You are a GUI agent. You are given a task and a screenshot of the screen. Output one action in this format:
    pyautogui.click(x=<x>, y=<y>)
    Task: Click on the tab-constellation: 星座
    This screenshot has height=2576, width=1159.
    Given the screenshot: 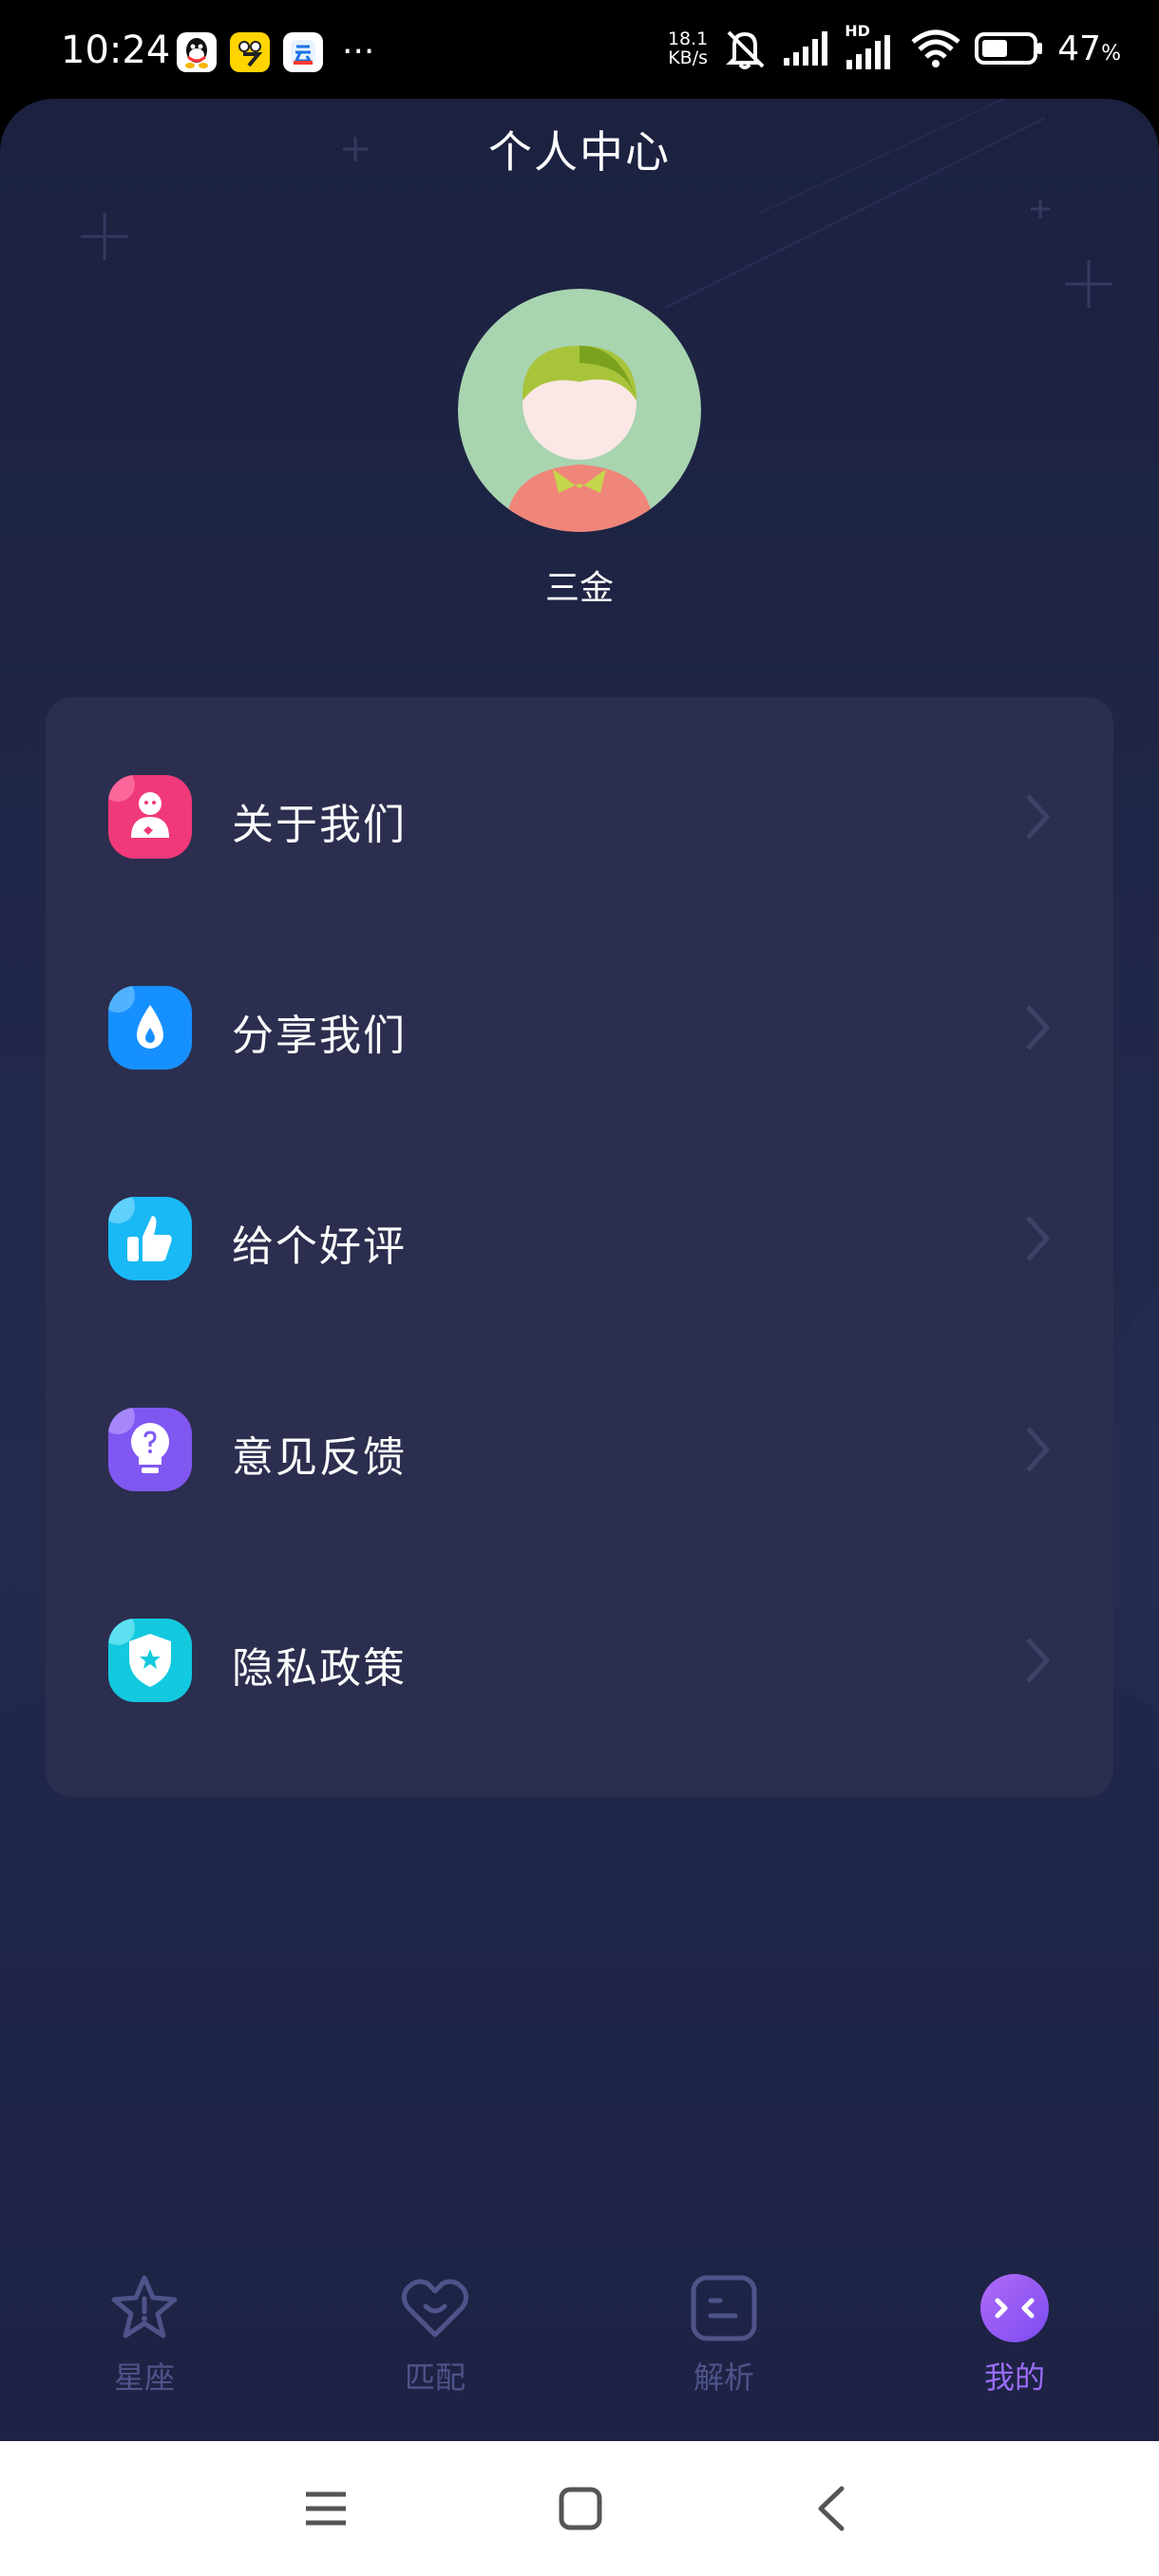 What is the action you would take?
    pyautogui.click(x=144, y=2341)
    